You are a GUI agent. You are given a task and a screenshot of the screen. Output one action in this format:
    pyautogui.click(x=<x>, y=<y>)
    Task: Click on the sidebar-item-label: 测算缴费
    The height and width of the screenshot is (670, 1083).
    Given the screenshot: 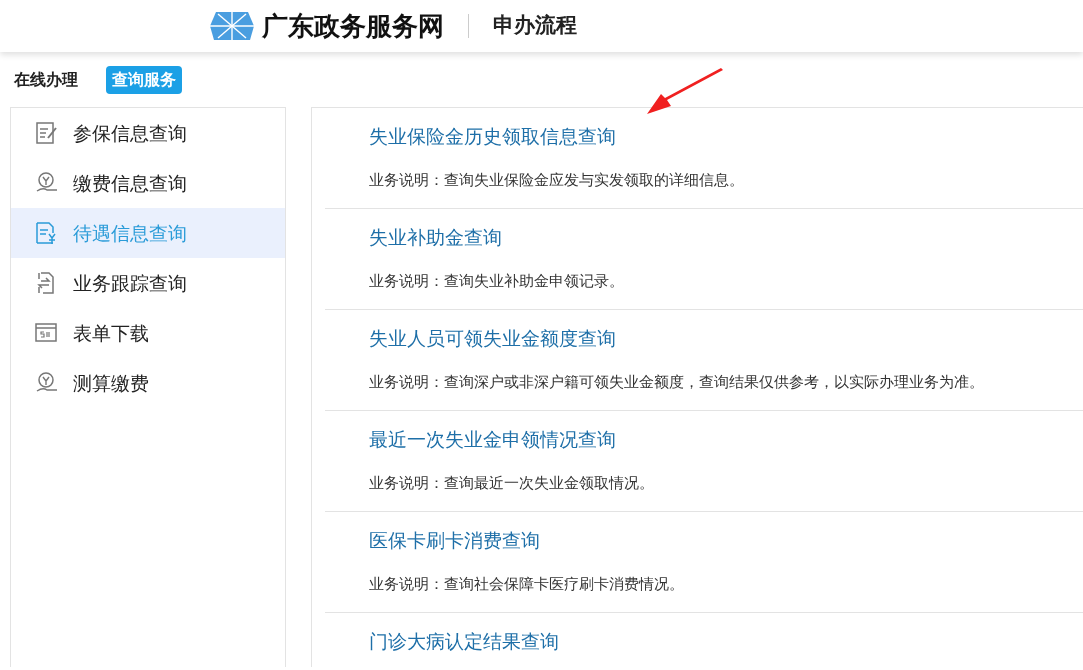 What is the action you would take?
    pyautogui.click(x=111, y=383)
    